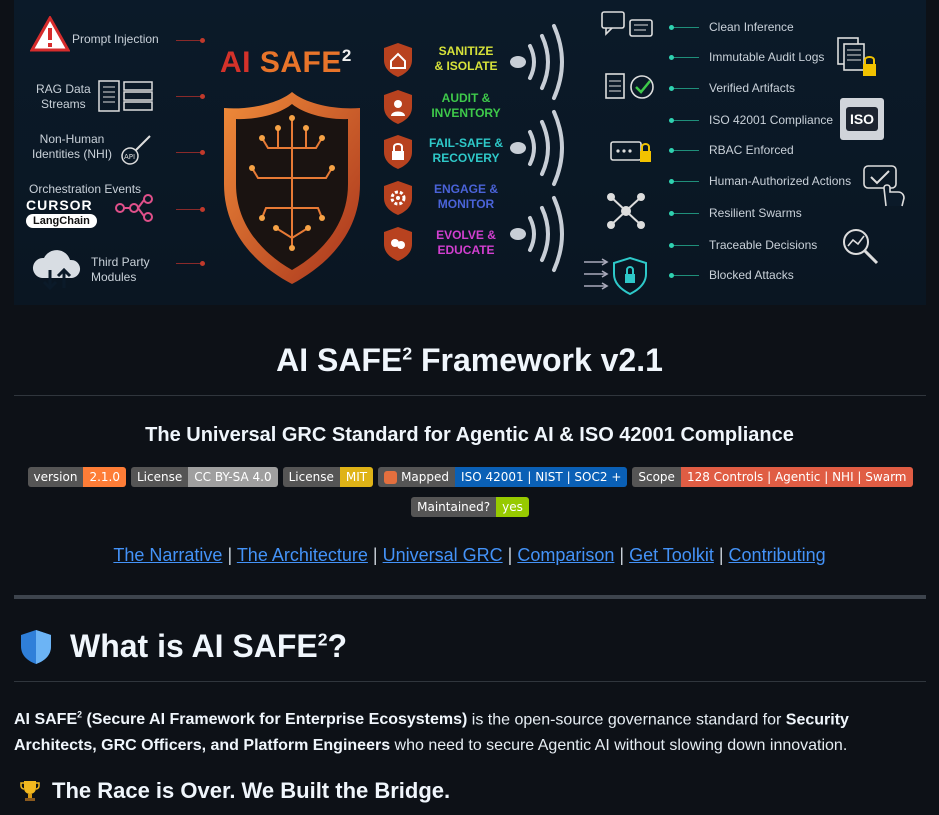 This screenshot has width=939, height=815. I want to click on touch-check-icon, so click(884, 186).